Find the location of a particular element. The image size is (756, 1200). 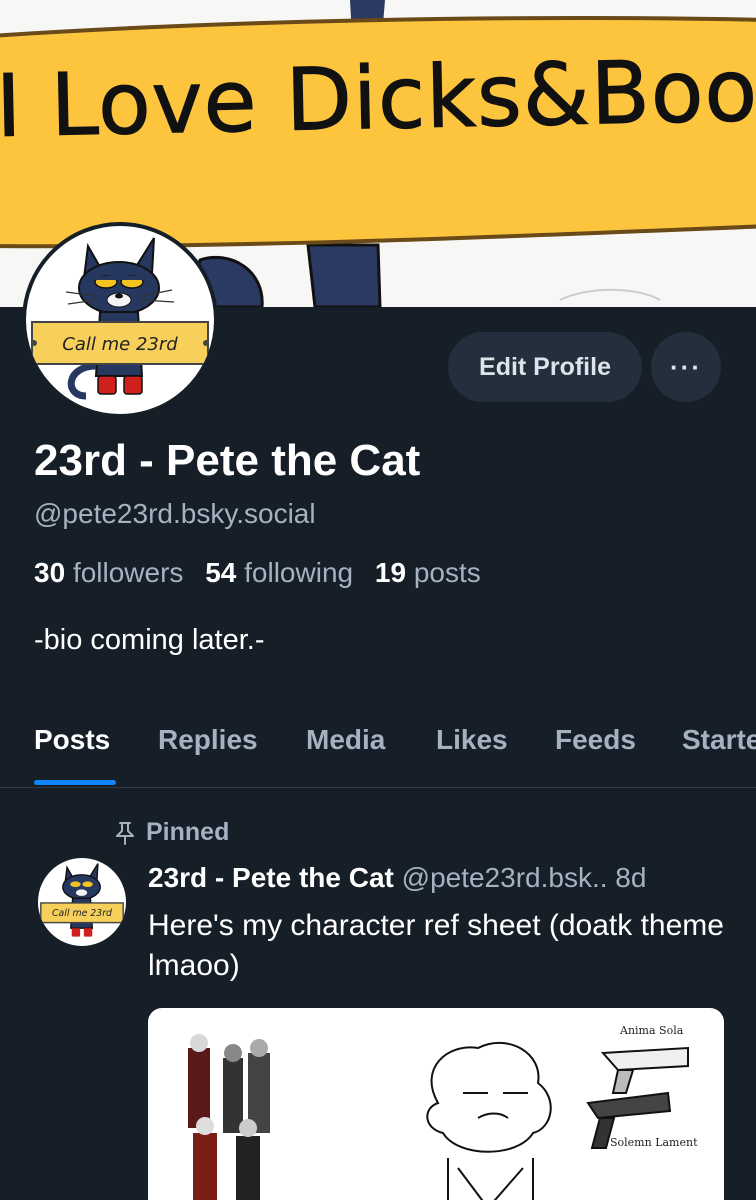

tab-media: Media is located at coordinates (345, 740).